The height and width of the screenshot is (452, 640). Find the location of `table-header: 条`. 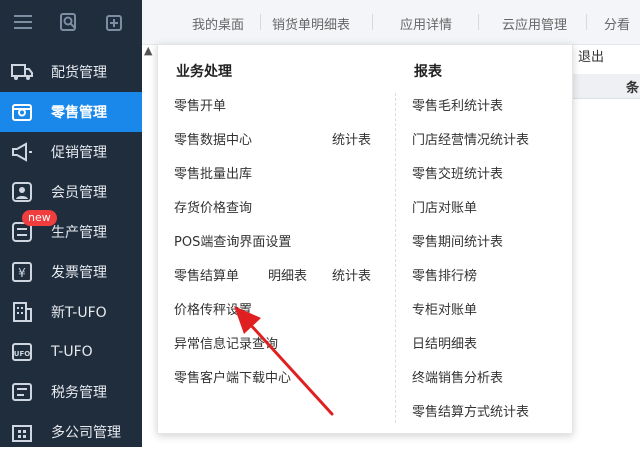

table-header: 条 is located at coordinates (606, 86).